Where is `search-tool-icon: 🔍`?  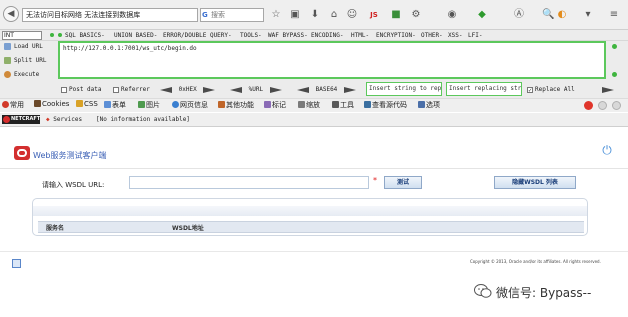
search-tool-icon: 🔍 is located at coordinates (548, 15).